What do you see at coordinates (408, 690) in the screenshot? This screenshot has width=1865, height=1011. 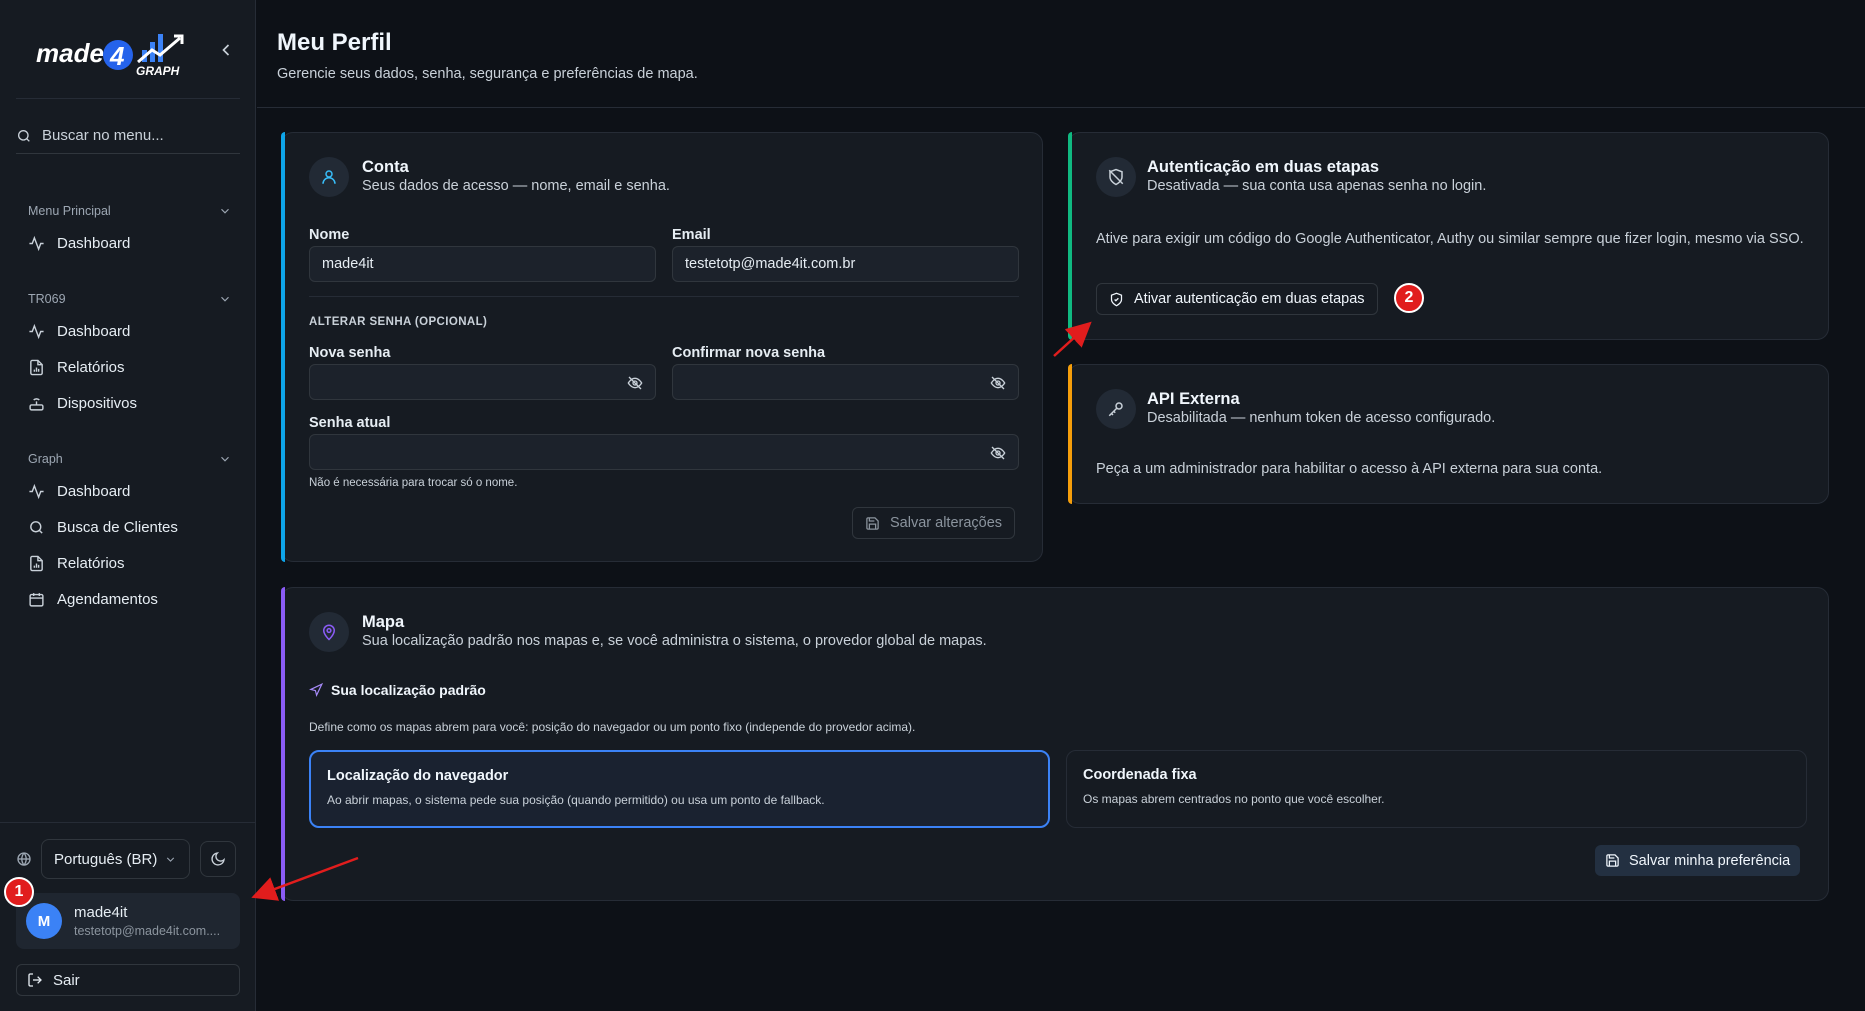 I see `default-location-title: Sua localização padrão` at bounding box center [408, 690].